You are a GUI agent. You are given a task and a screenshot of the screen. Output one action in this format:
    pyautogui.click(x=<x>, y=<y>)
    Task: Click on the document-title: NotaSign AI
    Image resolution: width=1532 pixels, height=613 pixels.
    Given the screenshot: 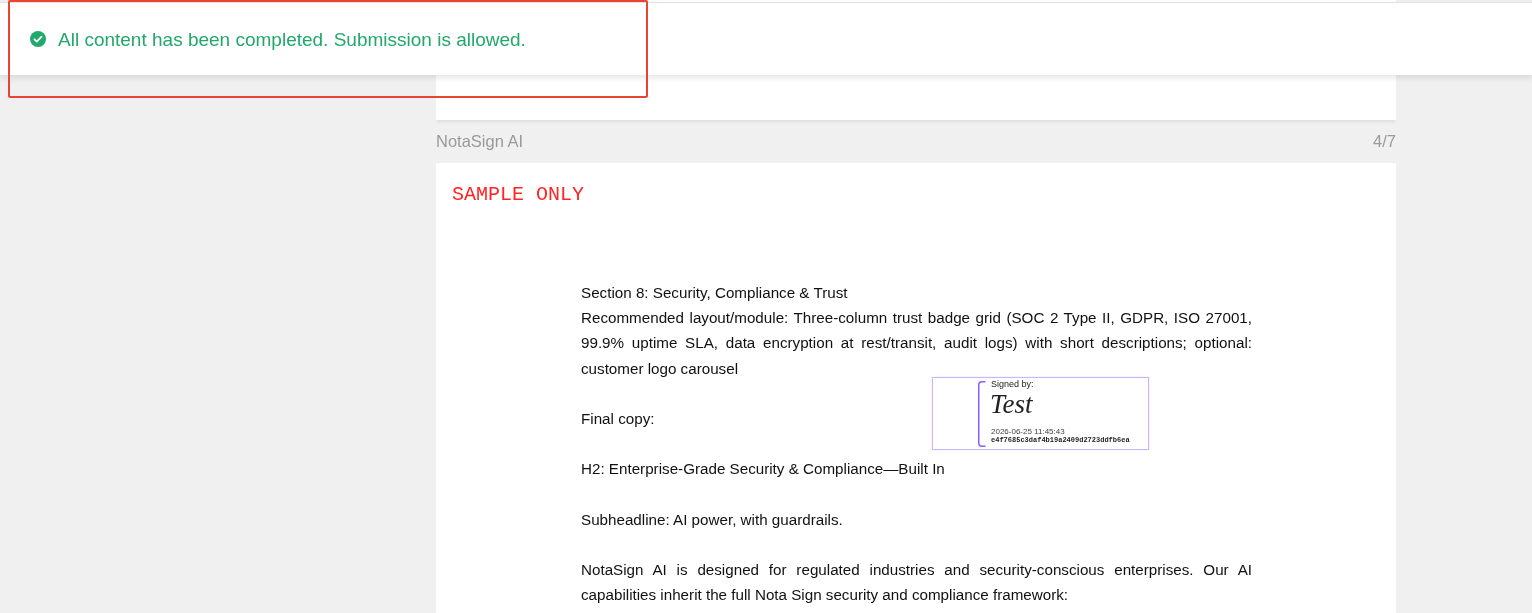 What is the action you would take?
    pyautogui.click(x=480, y=141)
    